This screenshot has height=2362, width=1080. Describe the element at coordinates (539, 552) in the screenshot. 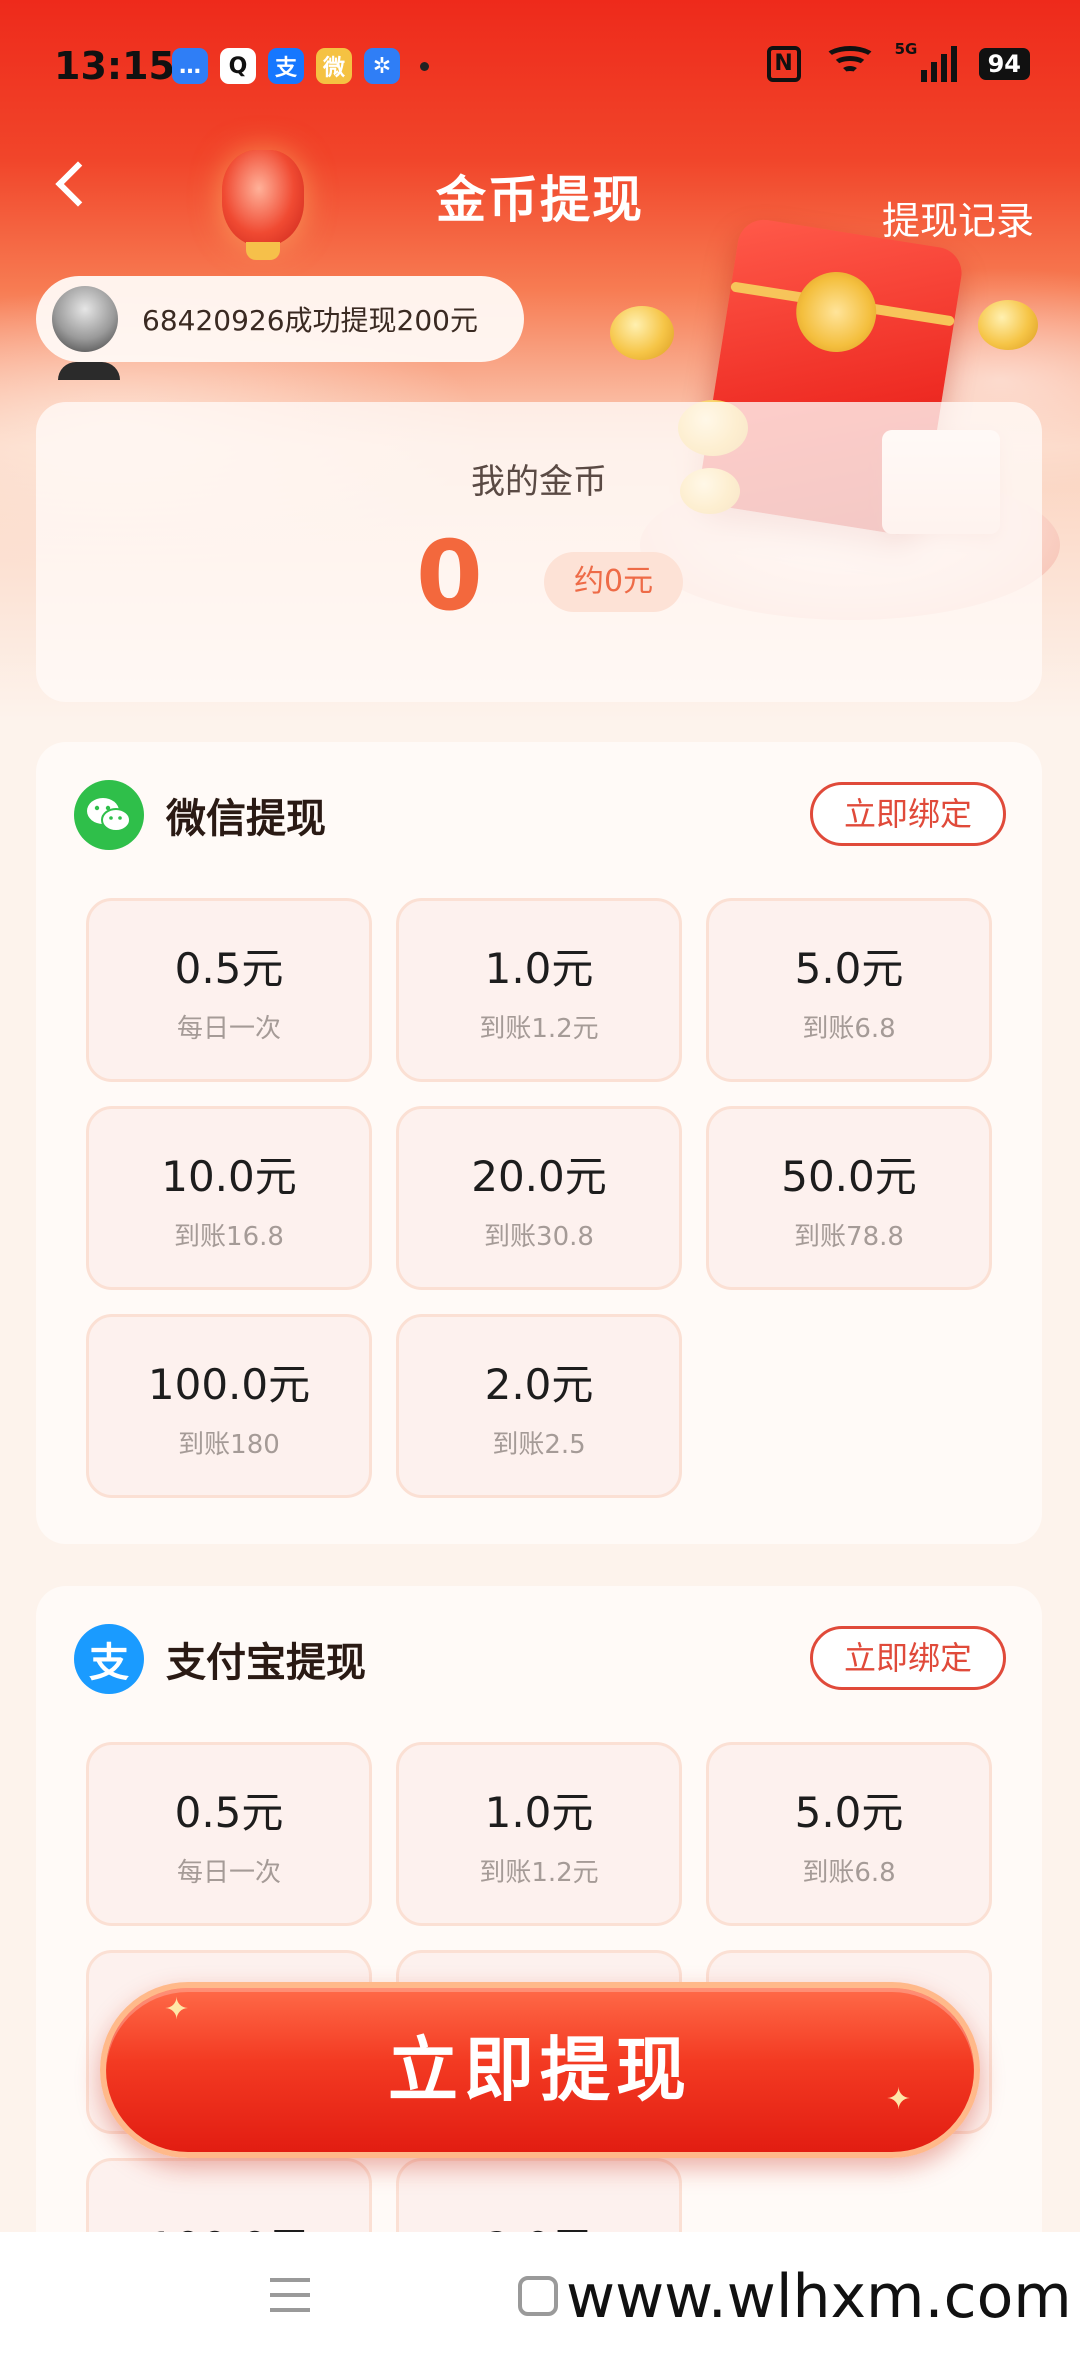

I see `my-coins-card: 我的金币 0 约0元` at that location.